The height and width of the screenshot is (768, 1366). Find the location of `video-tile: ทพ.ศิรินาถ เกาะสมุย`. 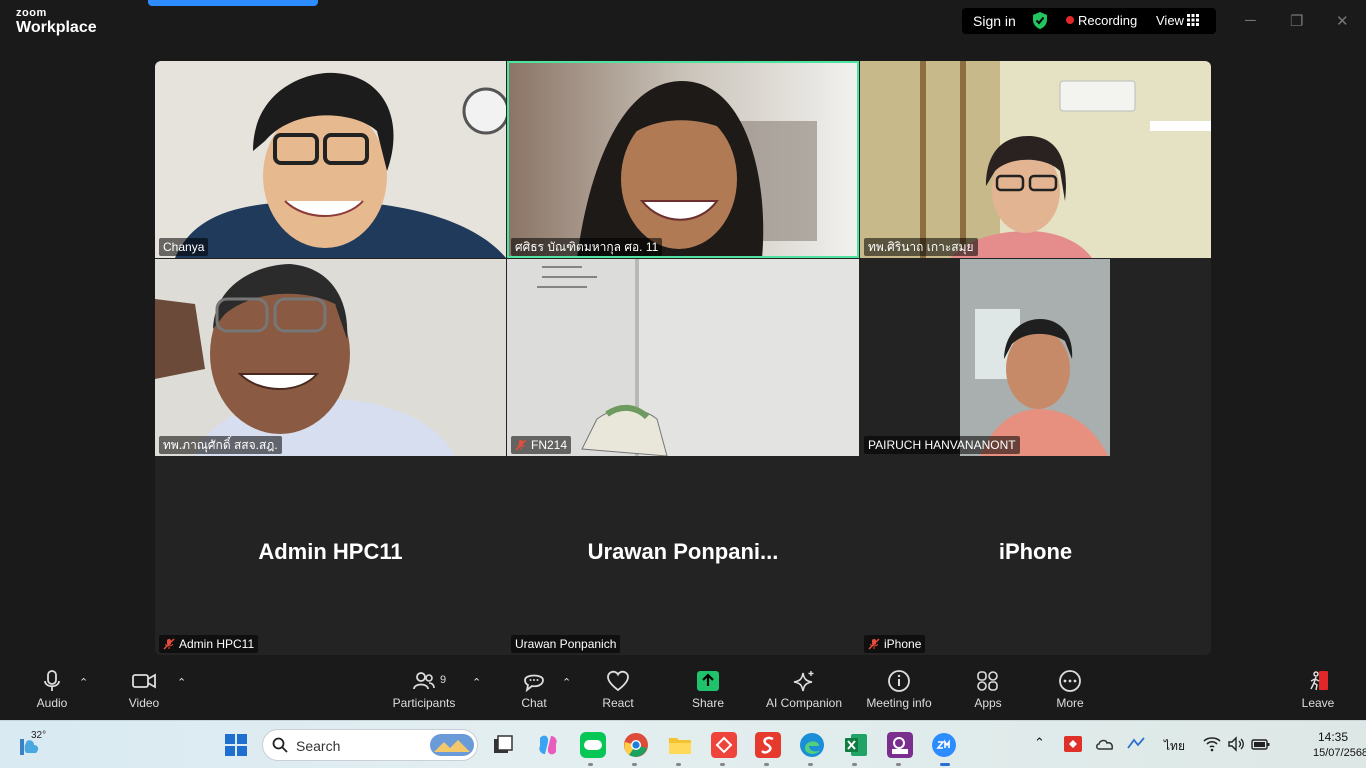

video-tile: ทพ.ศิรินาถ เกาะสมุย is located at coordinates (1035, 159).